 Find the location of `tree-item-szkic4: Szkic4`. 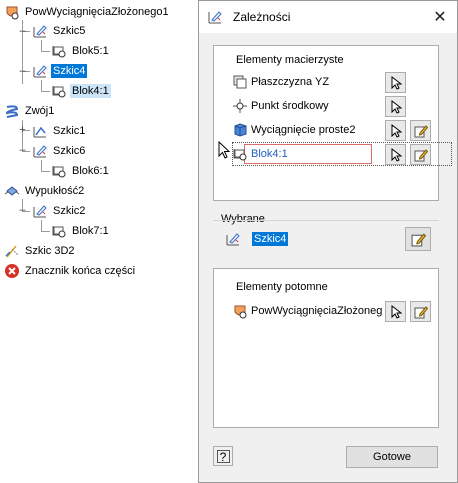

tree-item-szkic4: Szkic4 is located at coordinates (60, 71).